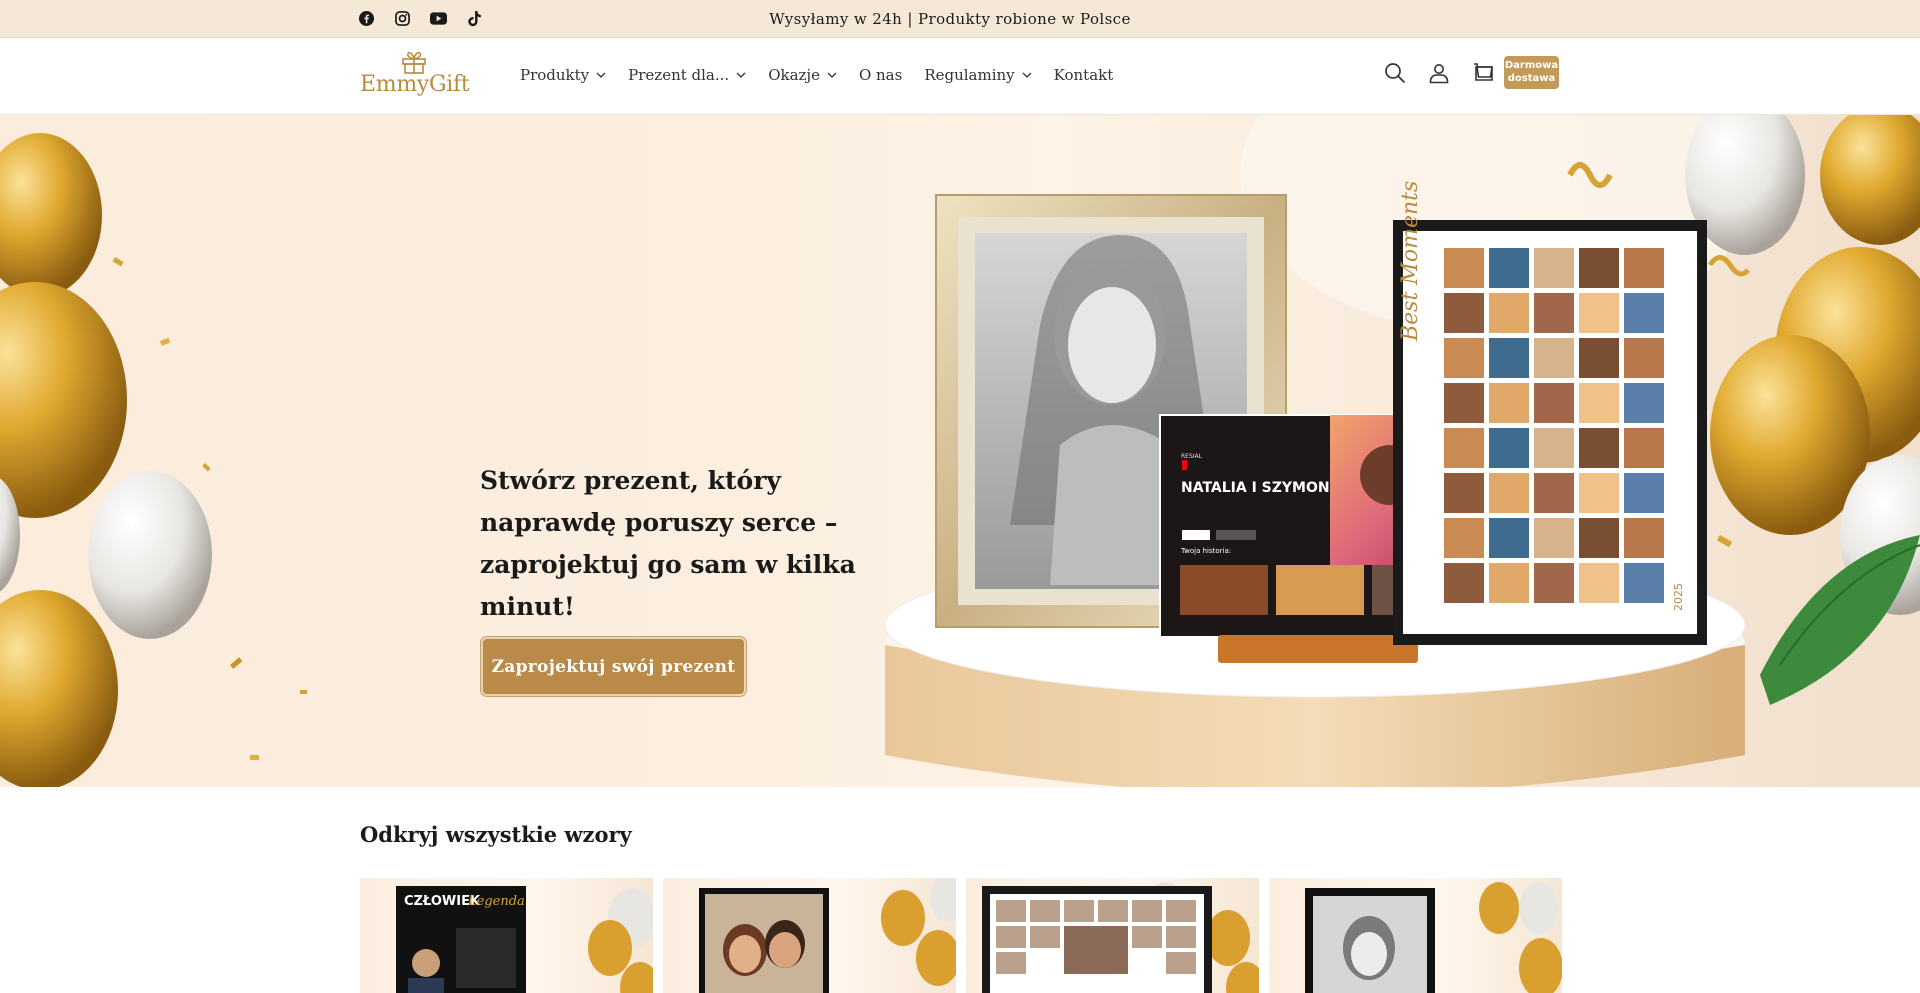 The width and height of the screenshot is (1920, 993). I want to click on logo: EmmyGift, so click(418, 78).